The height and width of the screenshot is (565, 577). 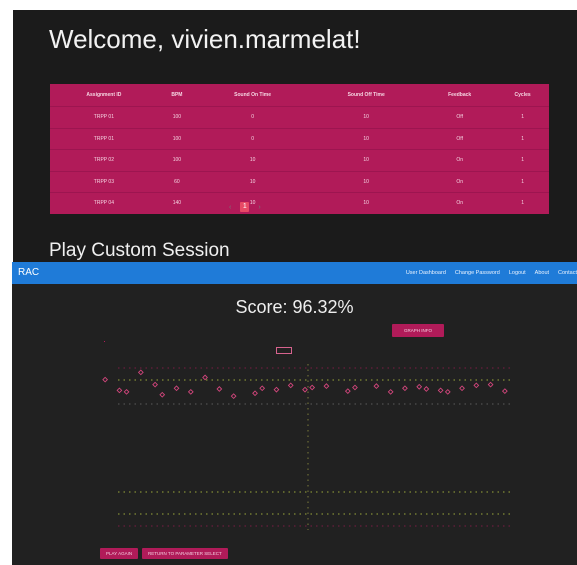 What do you see at coordinates (177, 203) in the screenshot?
I see `cell-bpm: 140` at bounding box center [177, 203].